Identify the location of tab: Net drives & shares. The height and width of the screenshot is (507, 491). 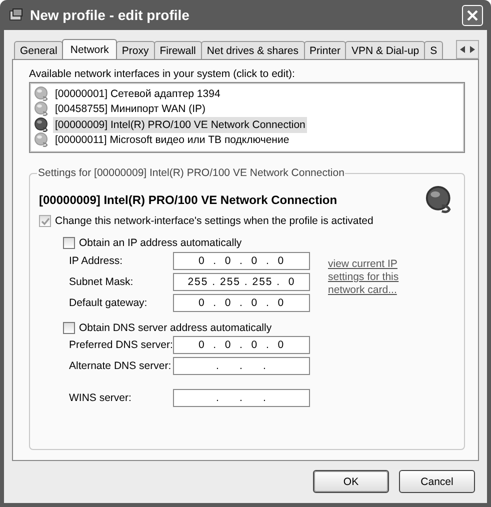
(252, 50).